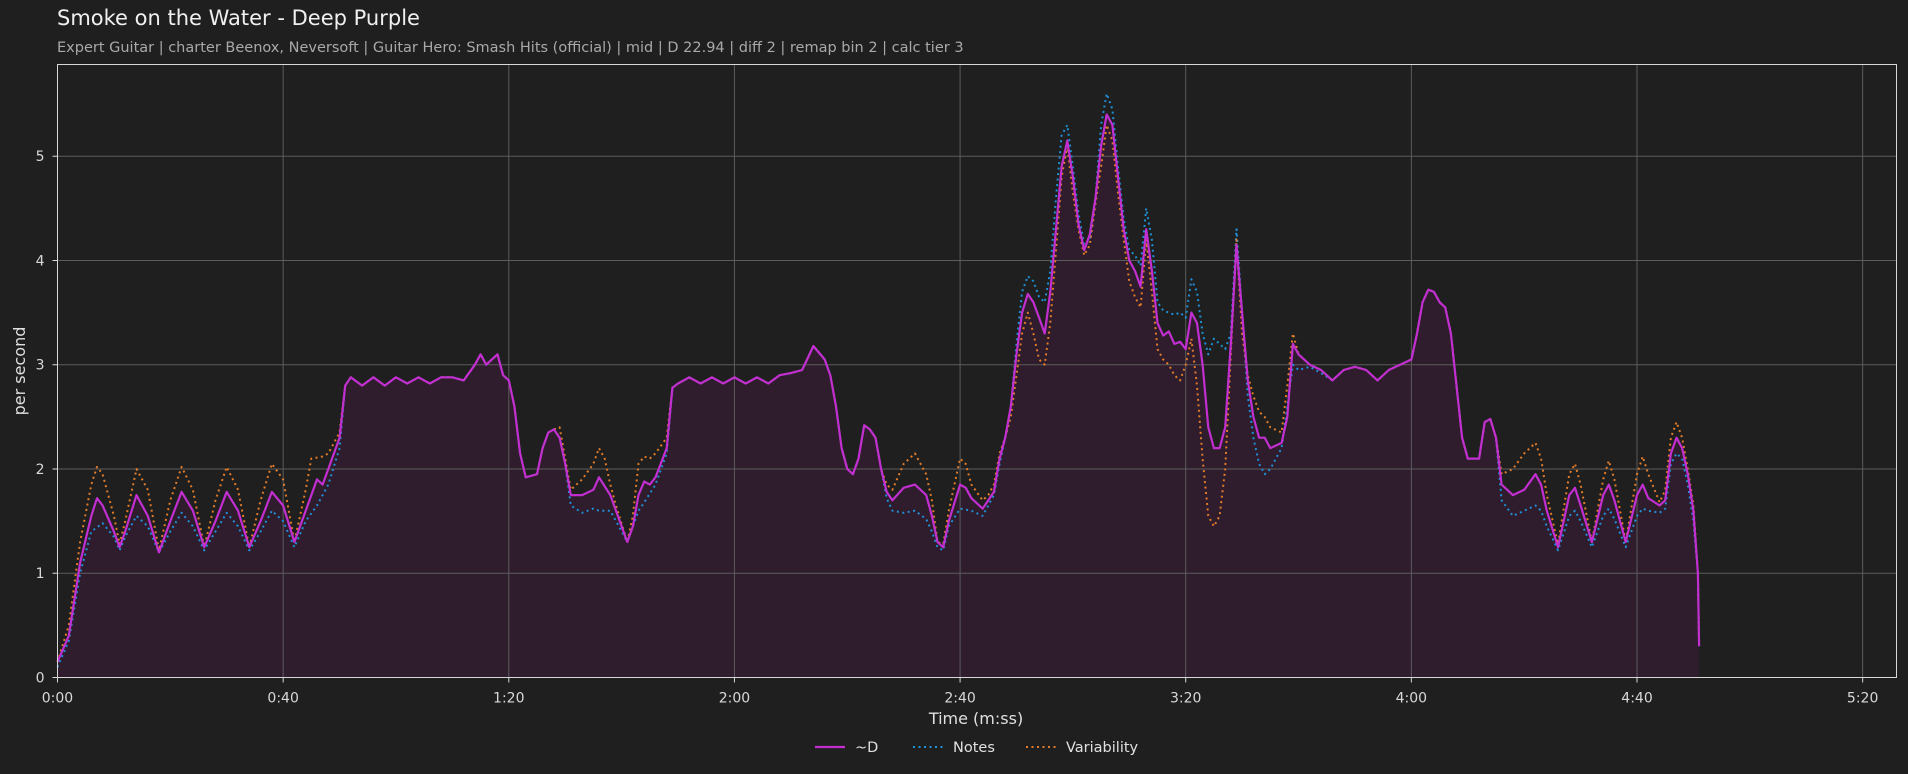  Describe the element at coordinates (1102, 748) in the screenshot. I see `legend-label: Variability` at that location.